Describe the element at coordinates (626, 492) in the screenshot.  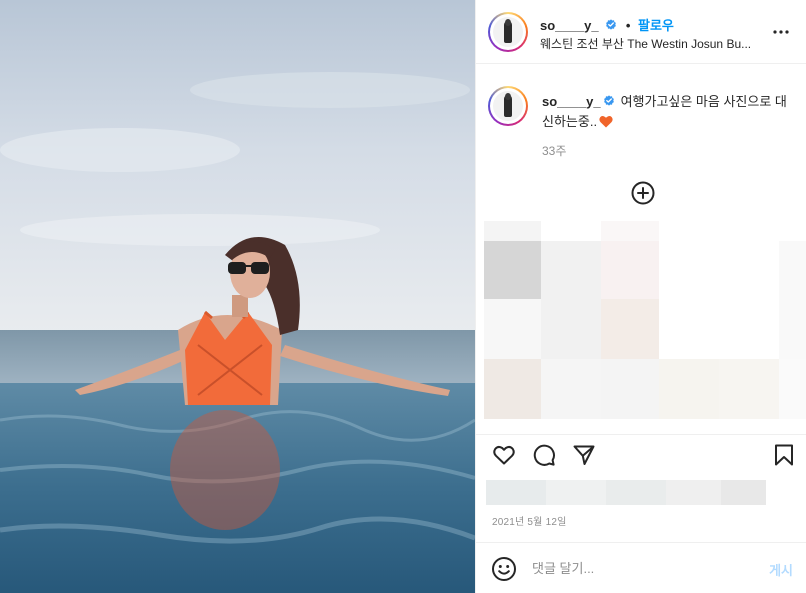
I see `likes-count-blurred` at that location.